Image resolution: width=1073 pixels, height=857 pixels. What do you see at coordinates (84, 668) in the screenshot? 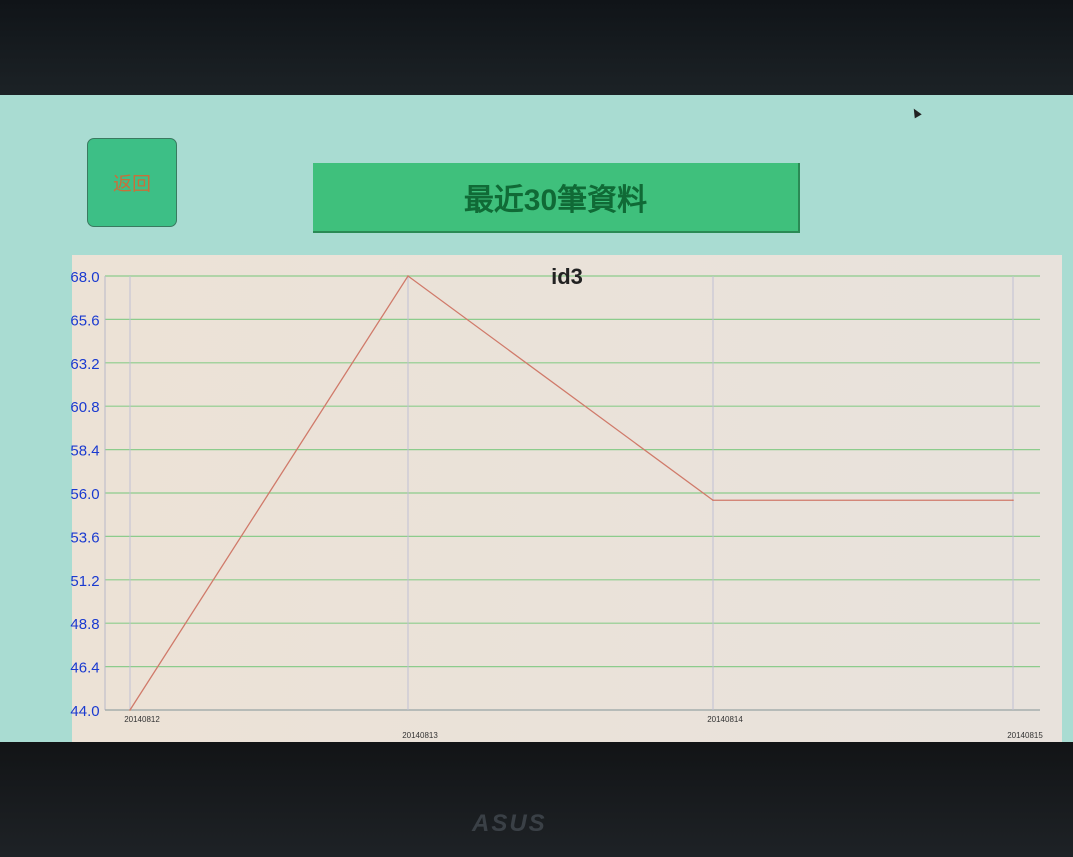
I see `y-tick-label: 46.4` at bounding box center [84, 668].